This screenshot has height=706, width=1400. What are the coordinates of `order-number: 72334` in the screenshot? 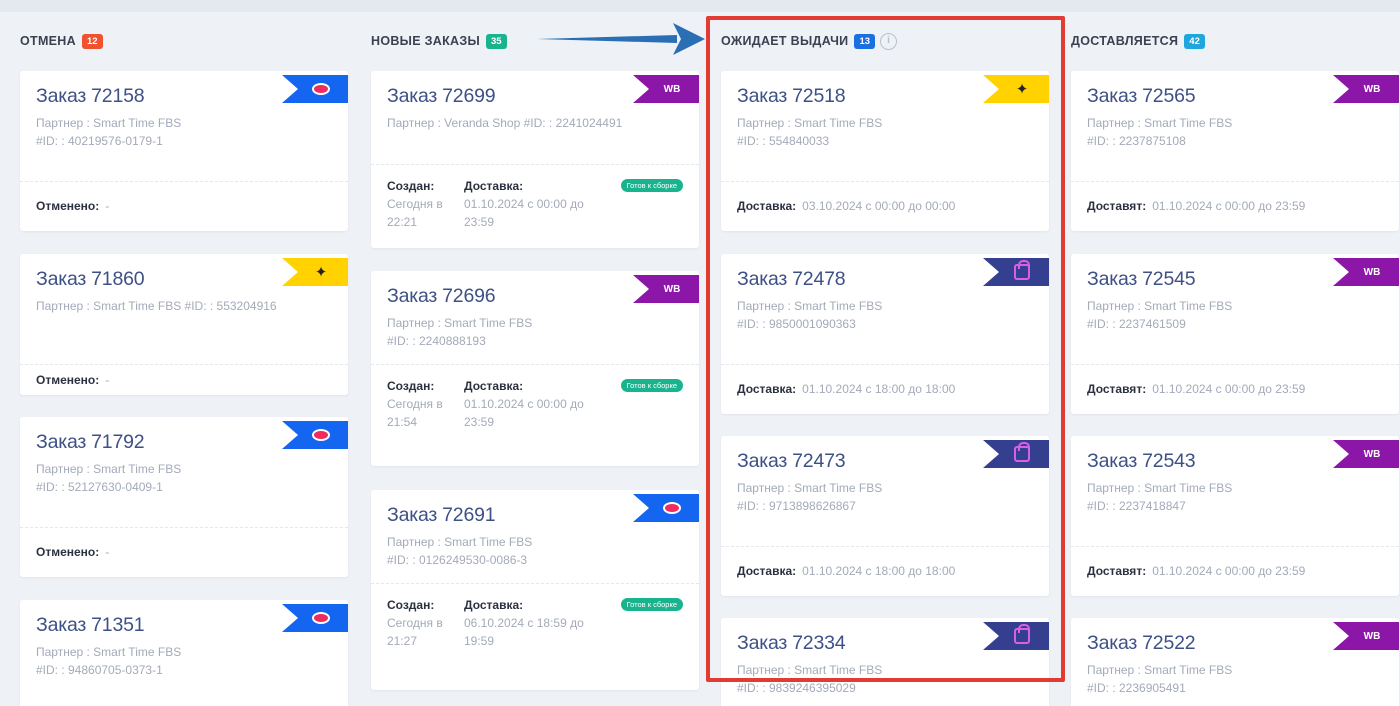 It's located at (819, 643).